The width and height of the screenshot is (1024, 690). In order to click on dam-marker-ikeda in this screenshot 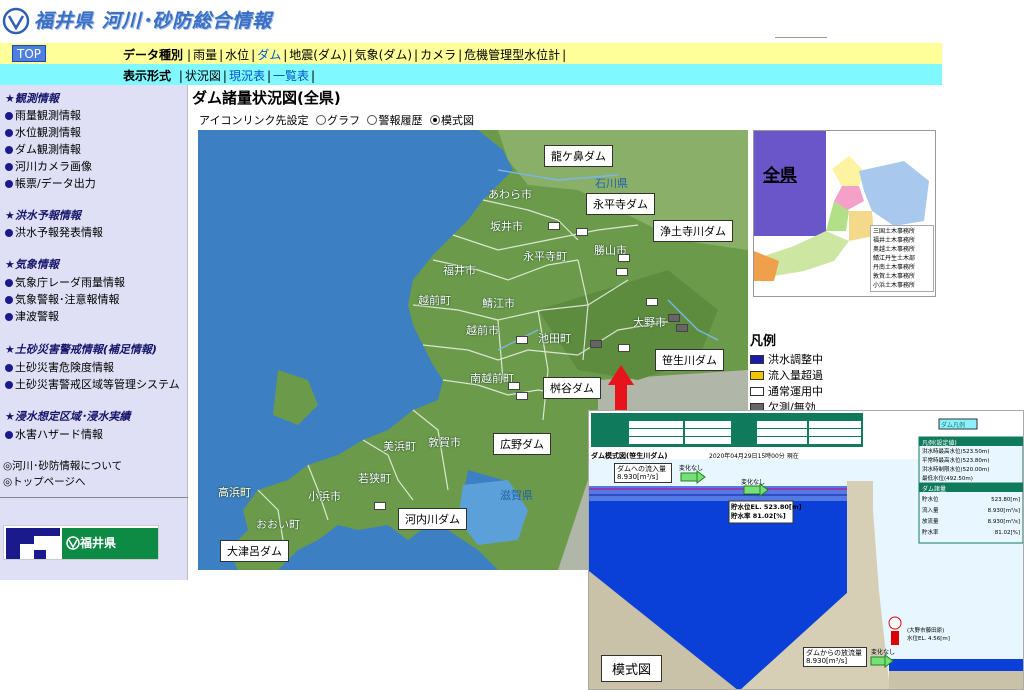, I will do `click(522, 340)`.